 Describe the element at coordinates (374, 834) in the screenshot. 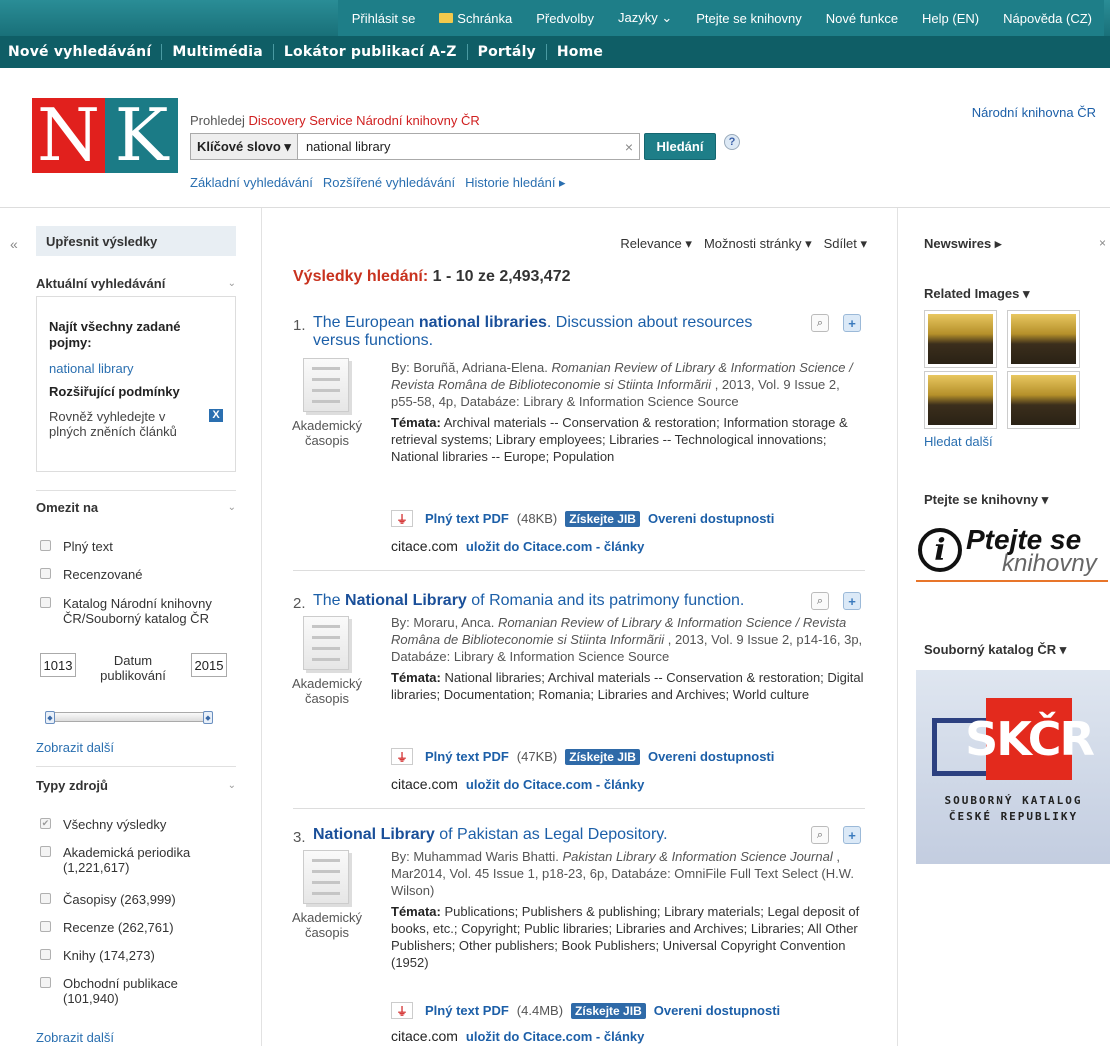

I see `title-highlight: National Library` at that location.